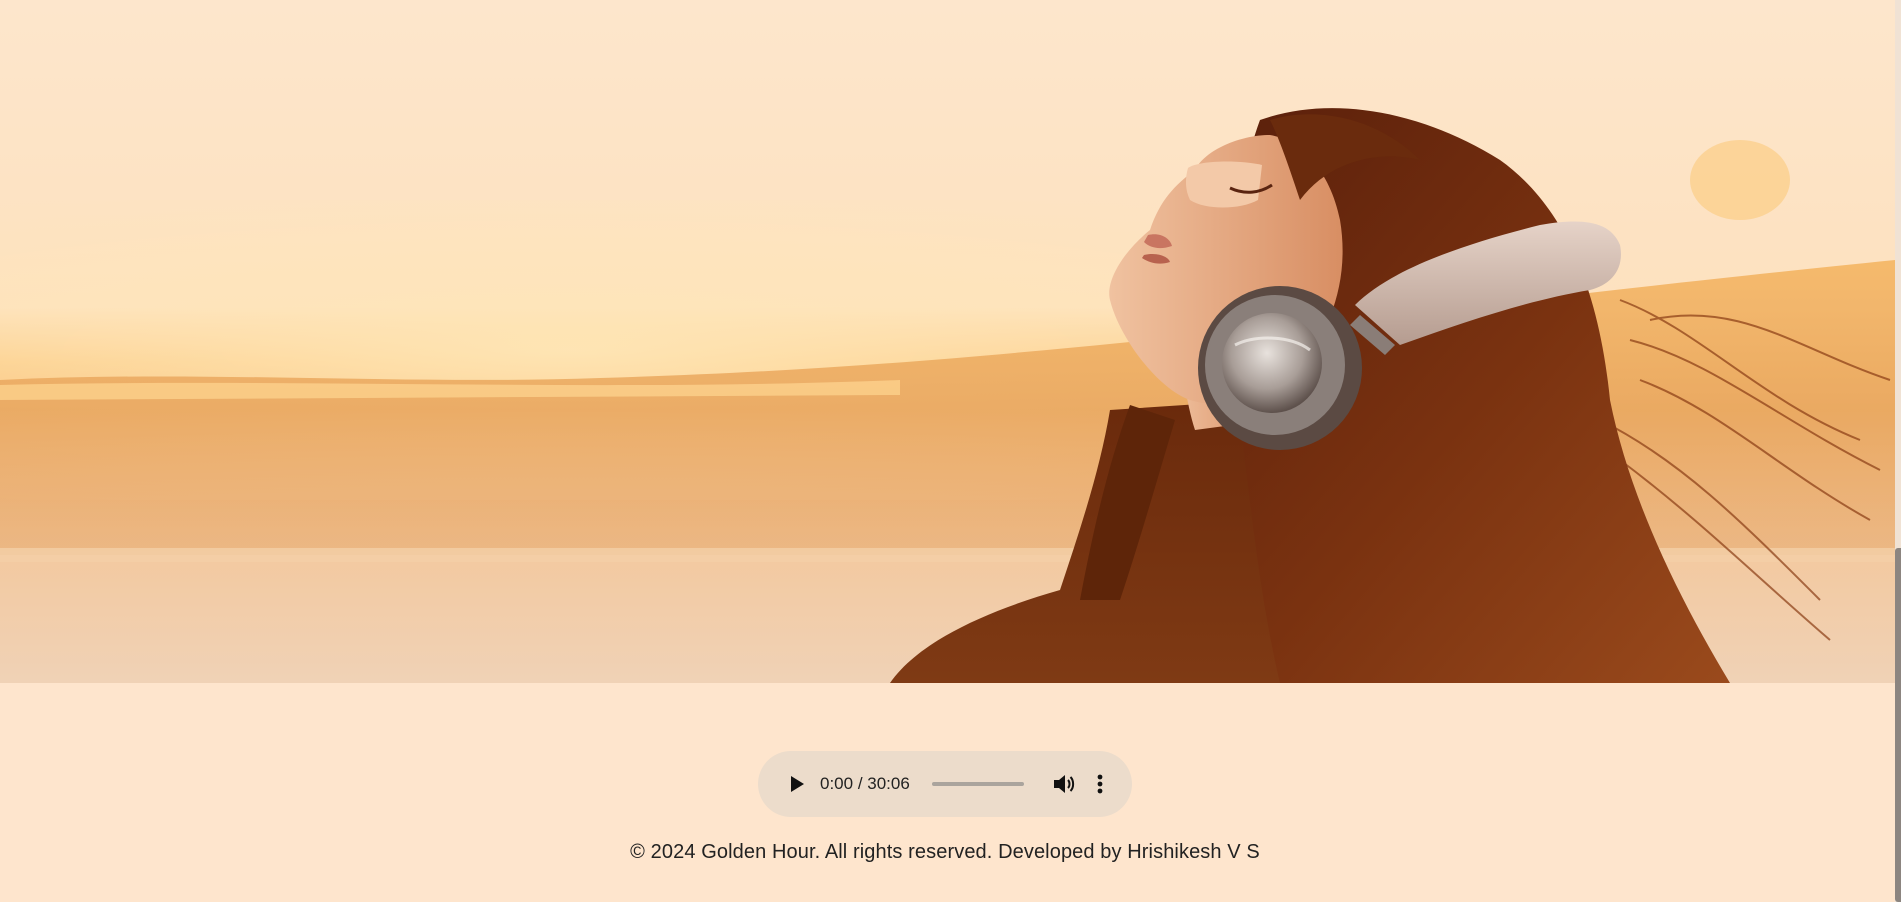 This screenshot has height=902, width=1901. I want to click on current-time: 0:00, so click(837, 783).